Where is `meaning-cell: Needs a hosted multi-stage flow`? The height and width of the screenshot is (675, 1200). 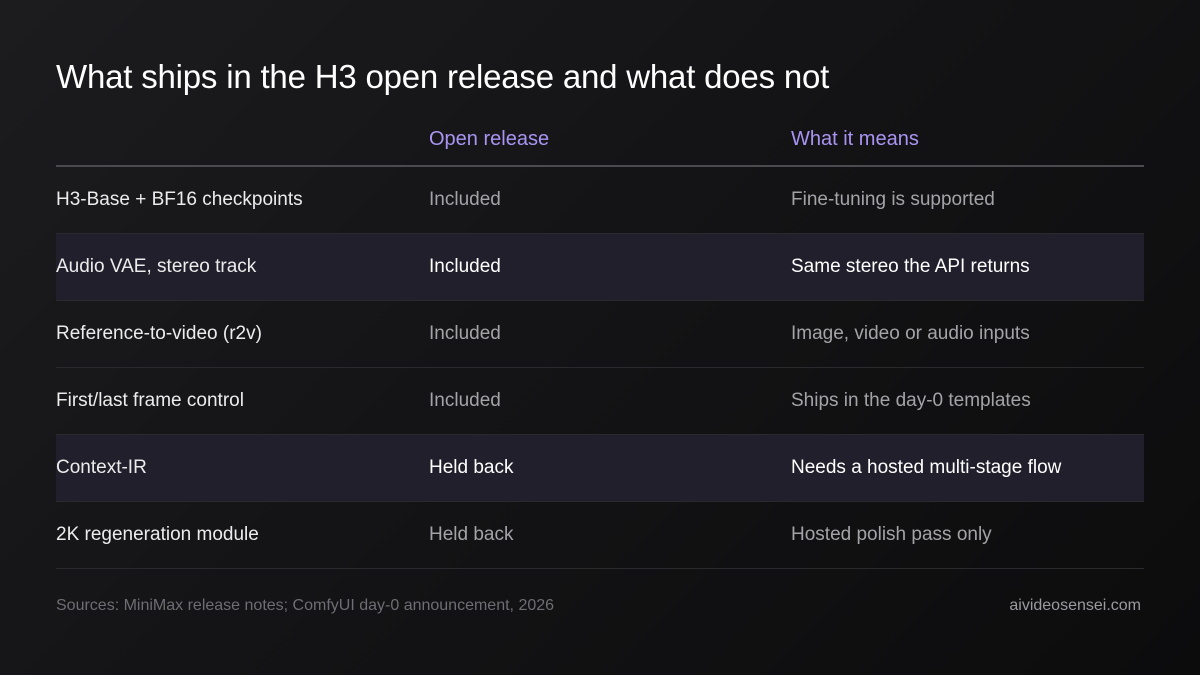
meaning-cell: Needs a hosted multi-stage flow is located at coordinates (926, 467).